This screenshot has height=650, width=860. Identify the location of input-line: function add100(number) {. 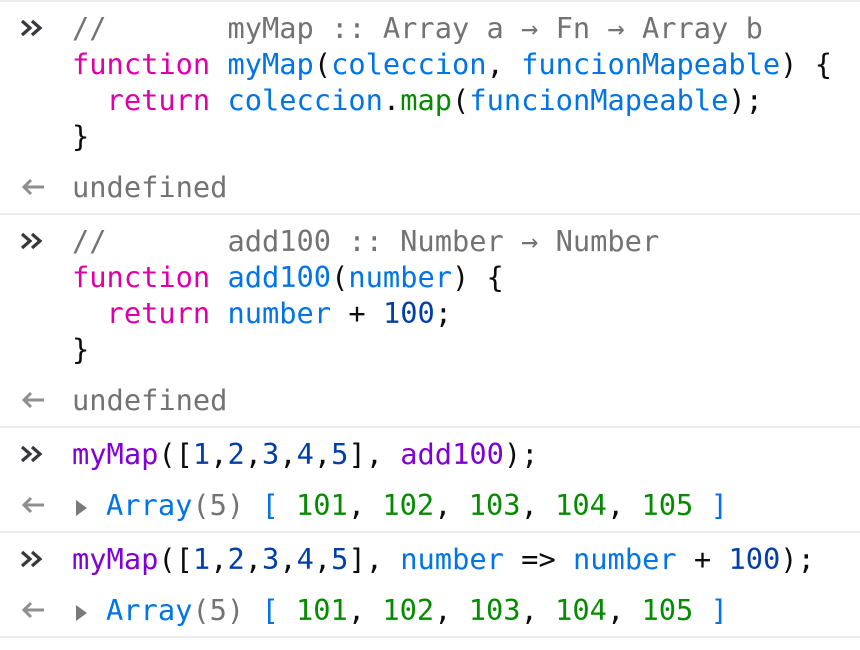
(430, 277).